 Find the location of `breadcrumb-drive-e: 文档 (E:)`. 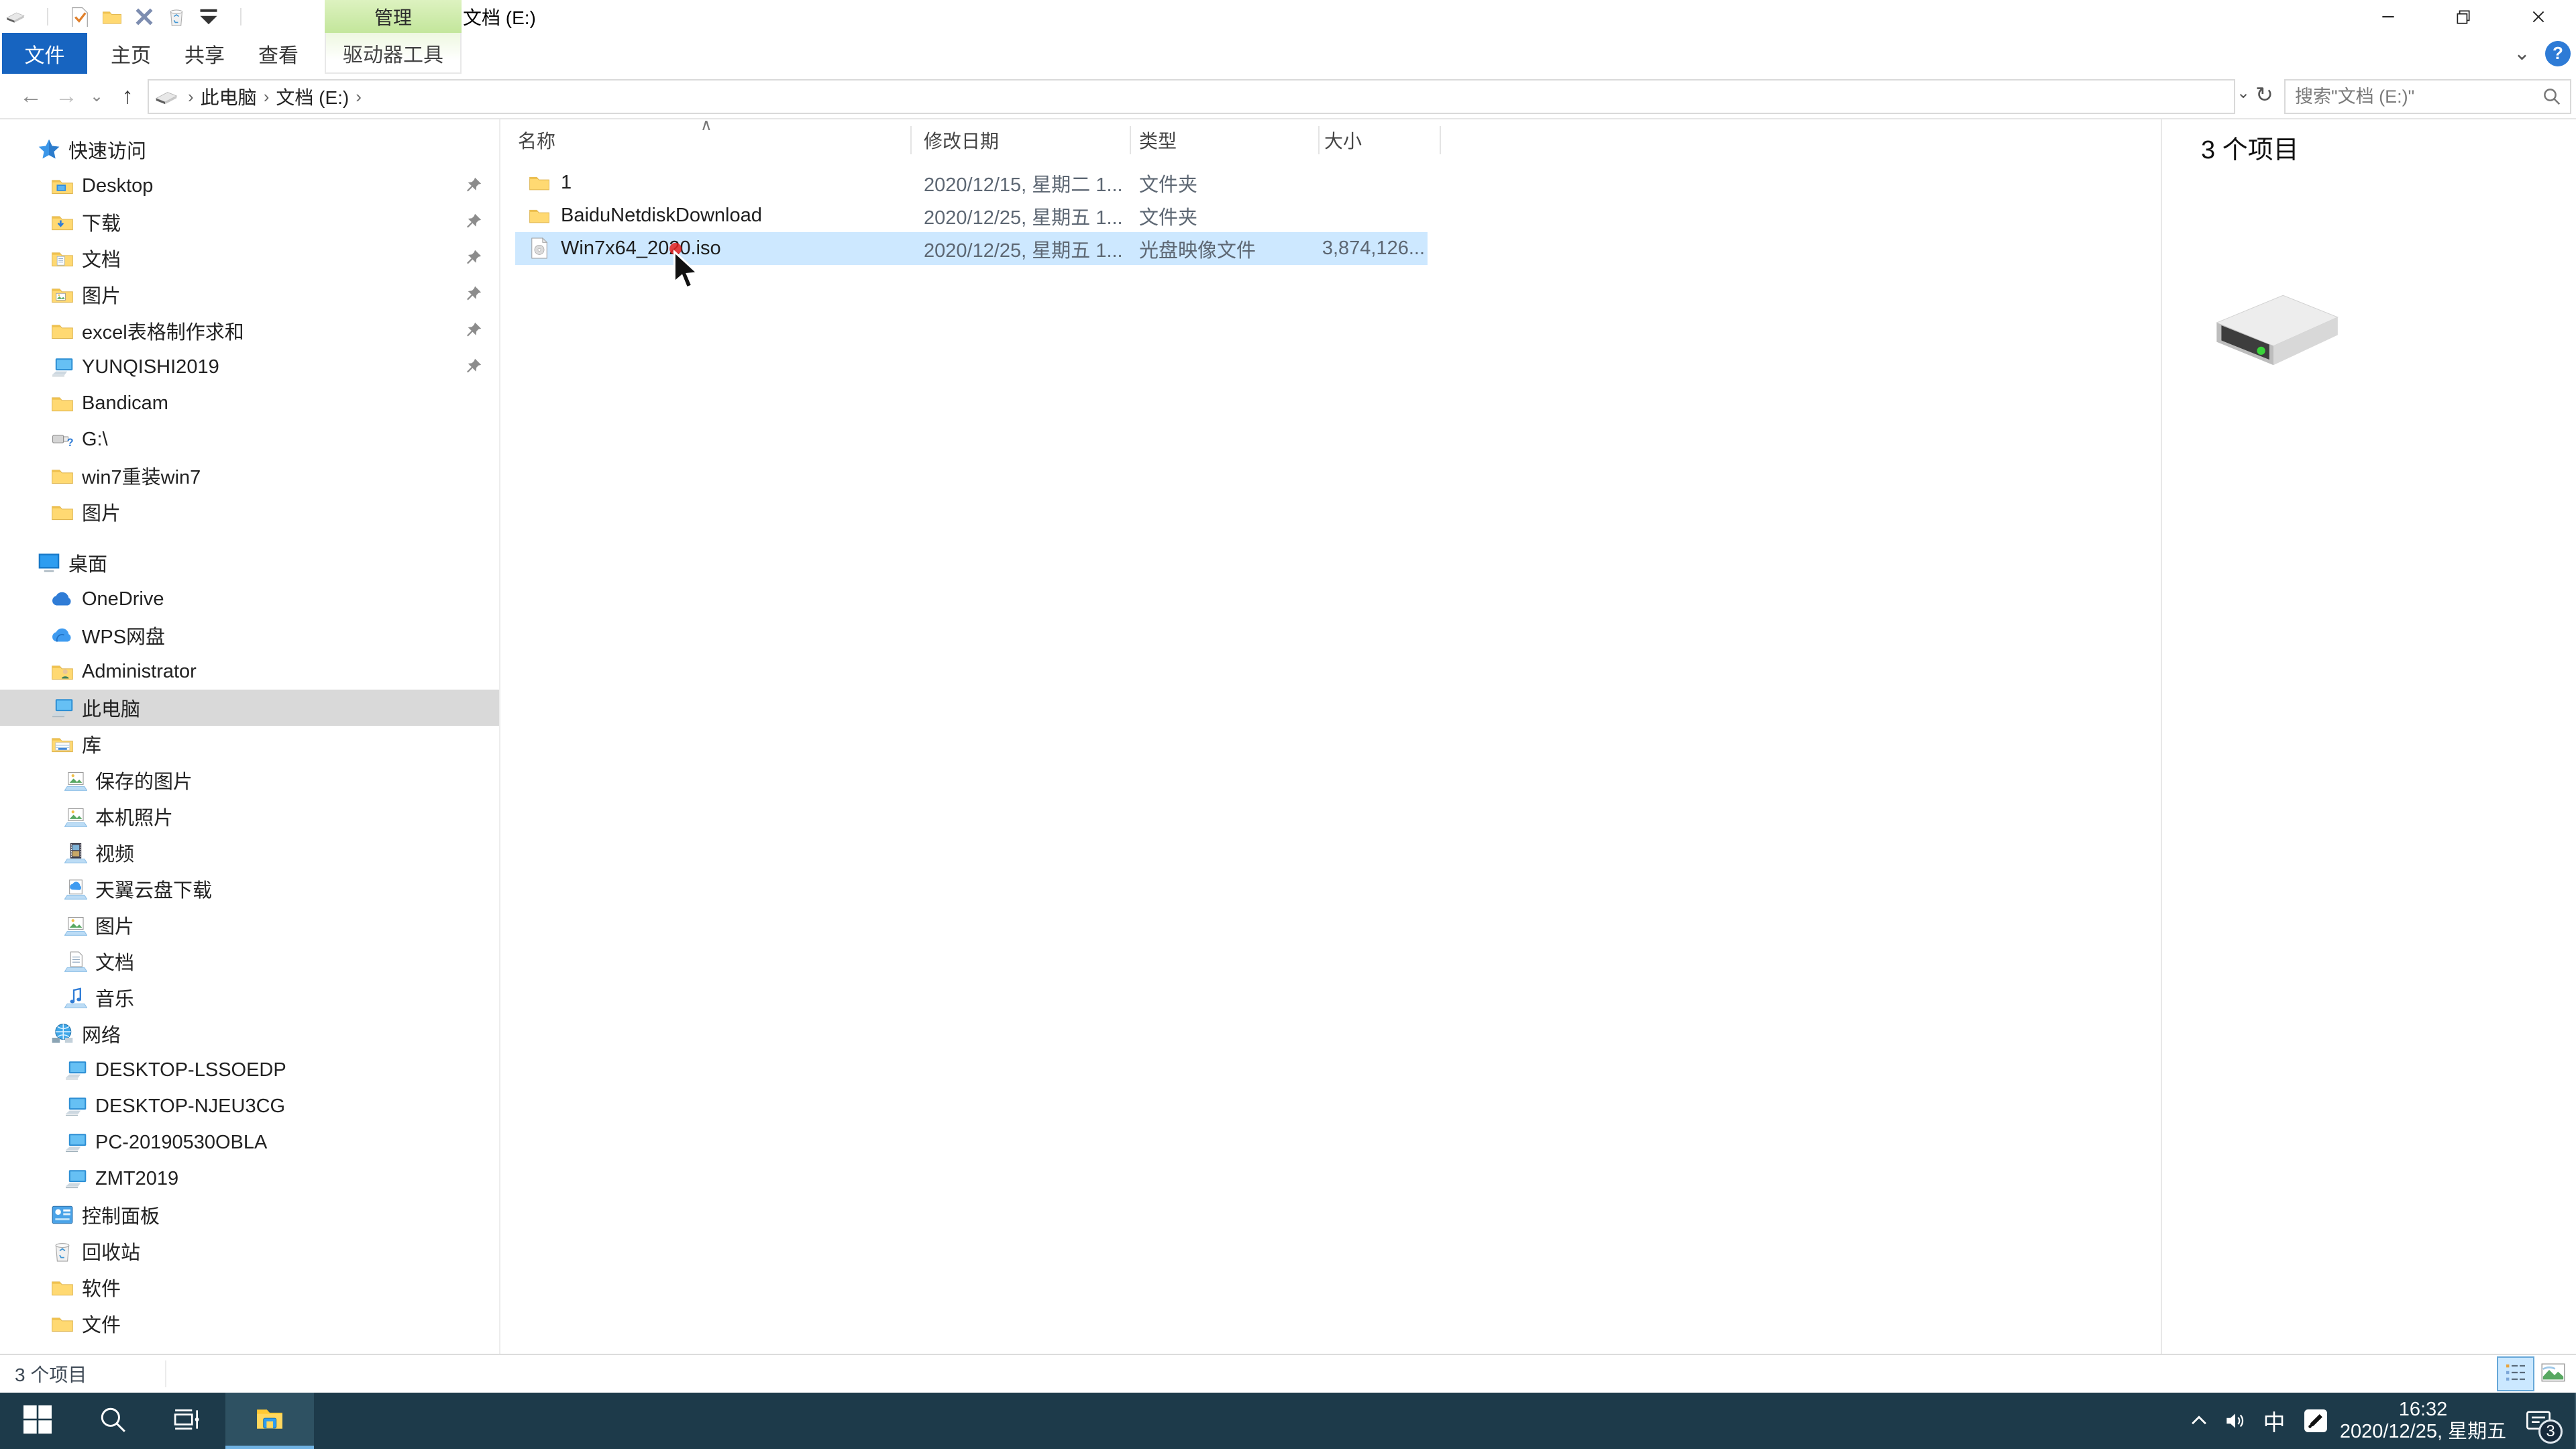

breadcrumb-drive-e: 文档 (E:) is located at coordinates (312, 96).